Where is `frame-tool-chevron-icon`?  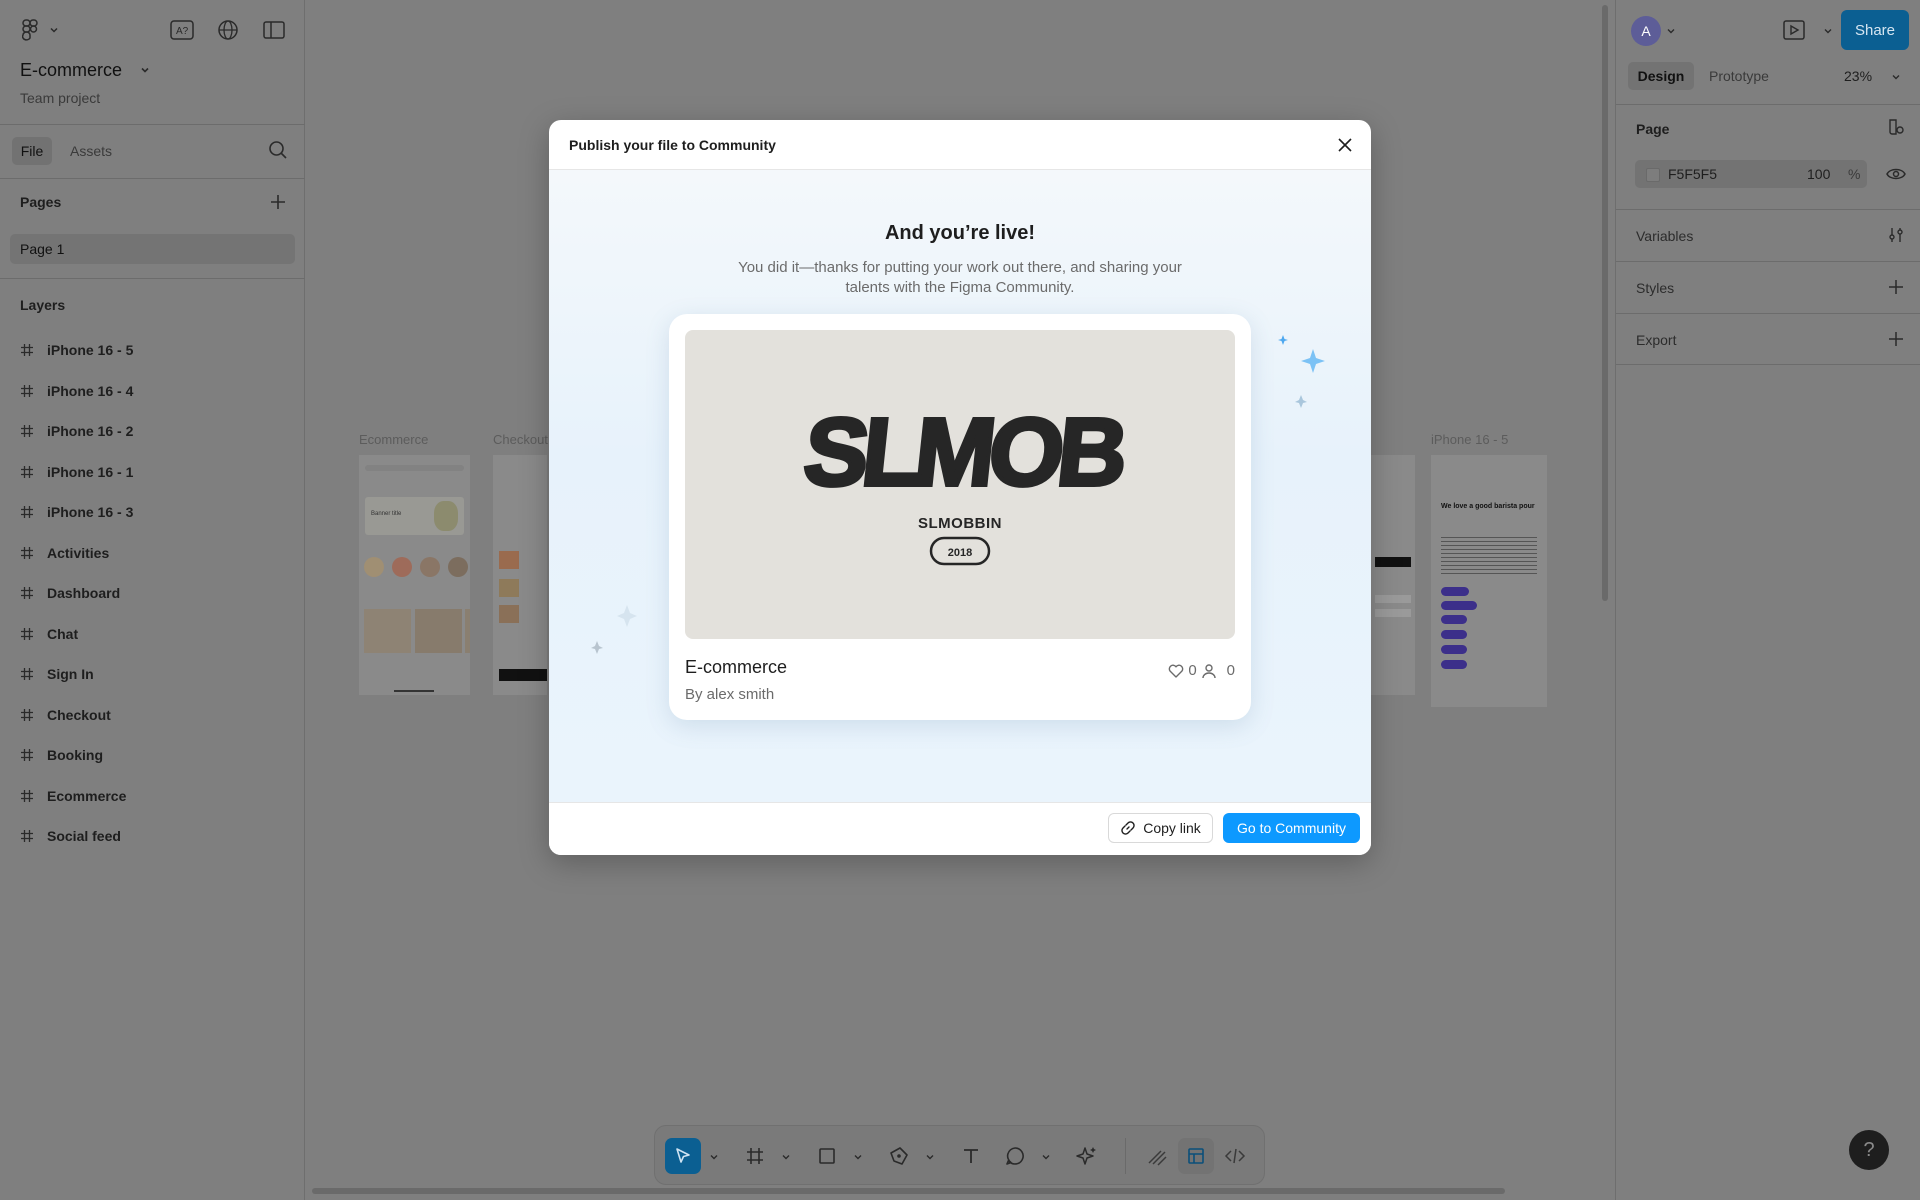
frame-tool-chevron-icon is located at coordinates (786, 1157).